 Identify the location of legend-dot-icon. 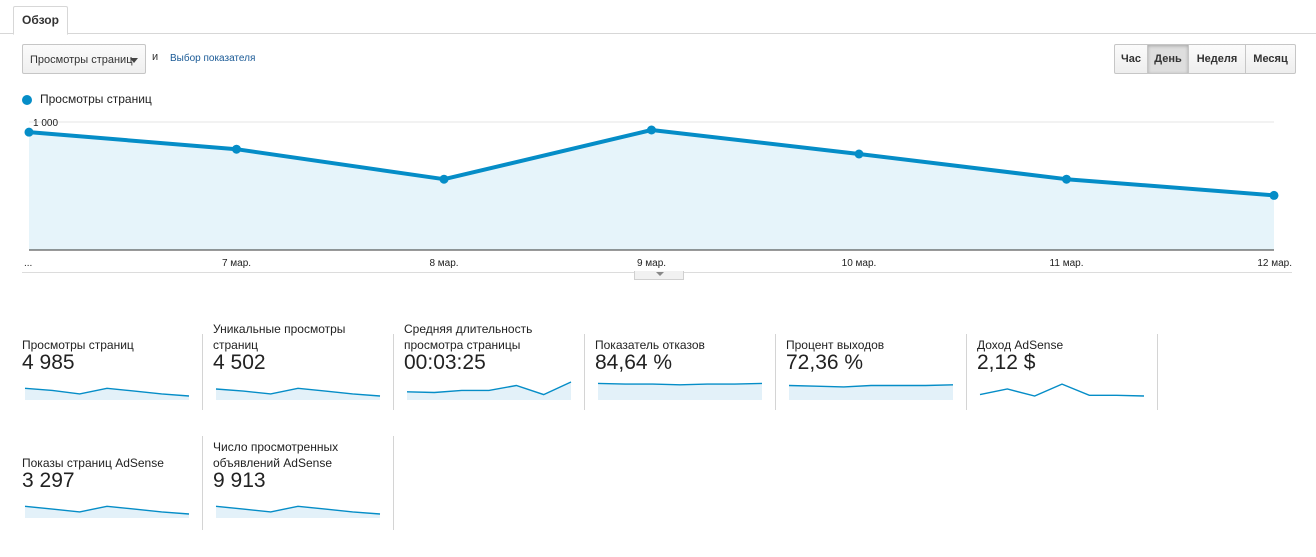
(27, 100).